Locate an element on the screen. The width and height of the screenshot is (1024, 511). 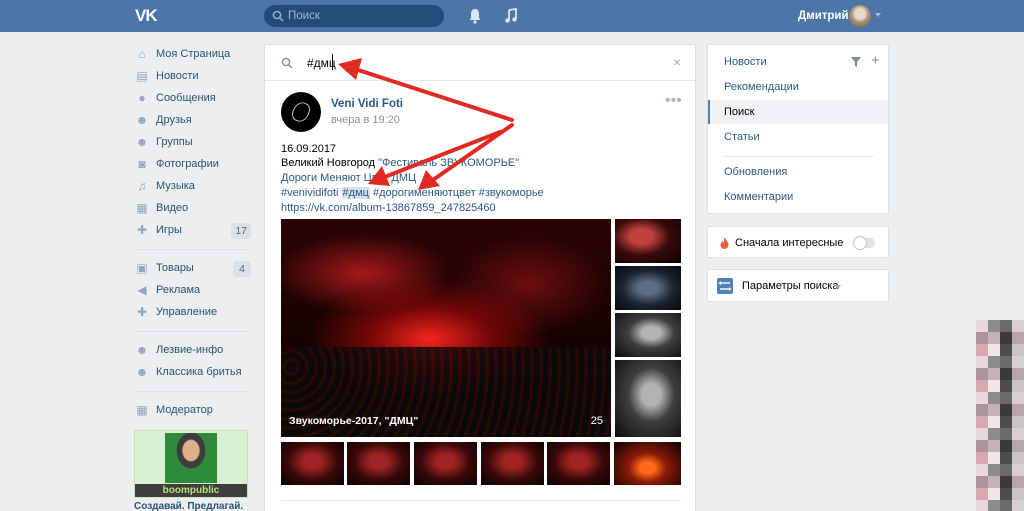
festival-link: "Фестиваль ЗВУКОМОРЬЕ" is located at coordinates (448, 163).